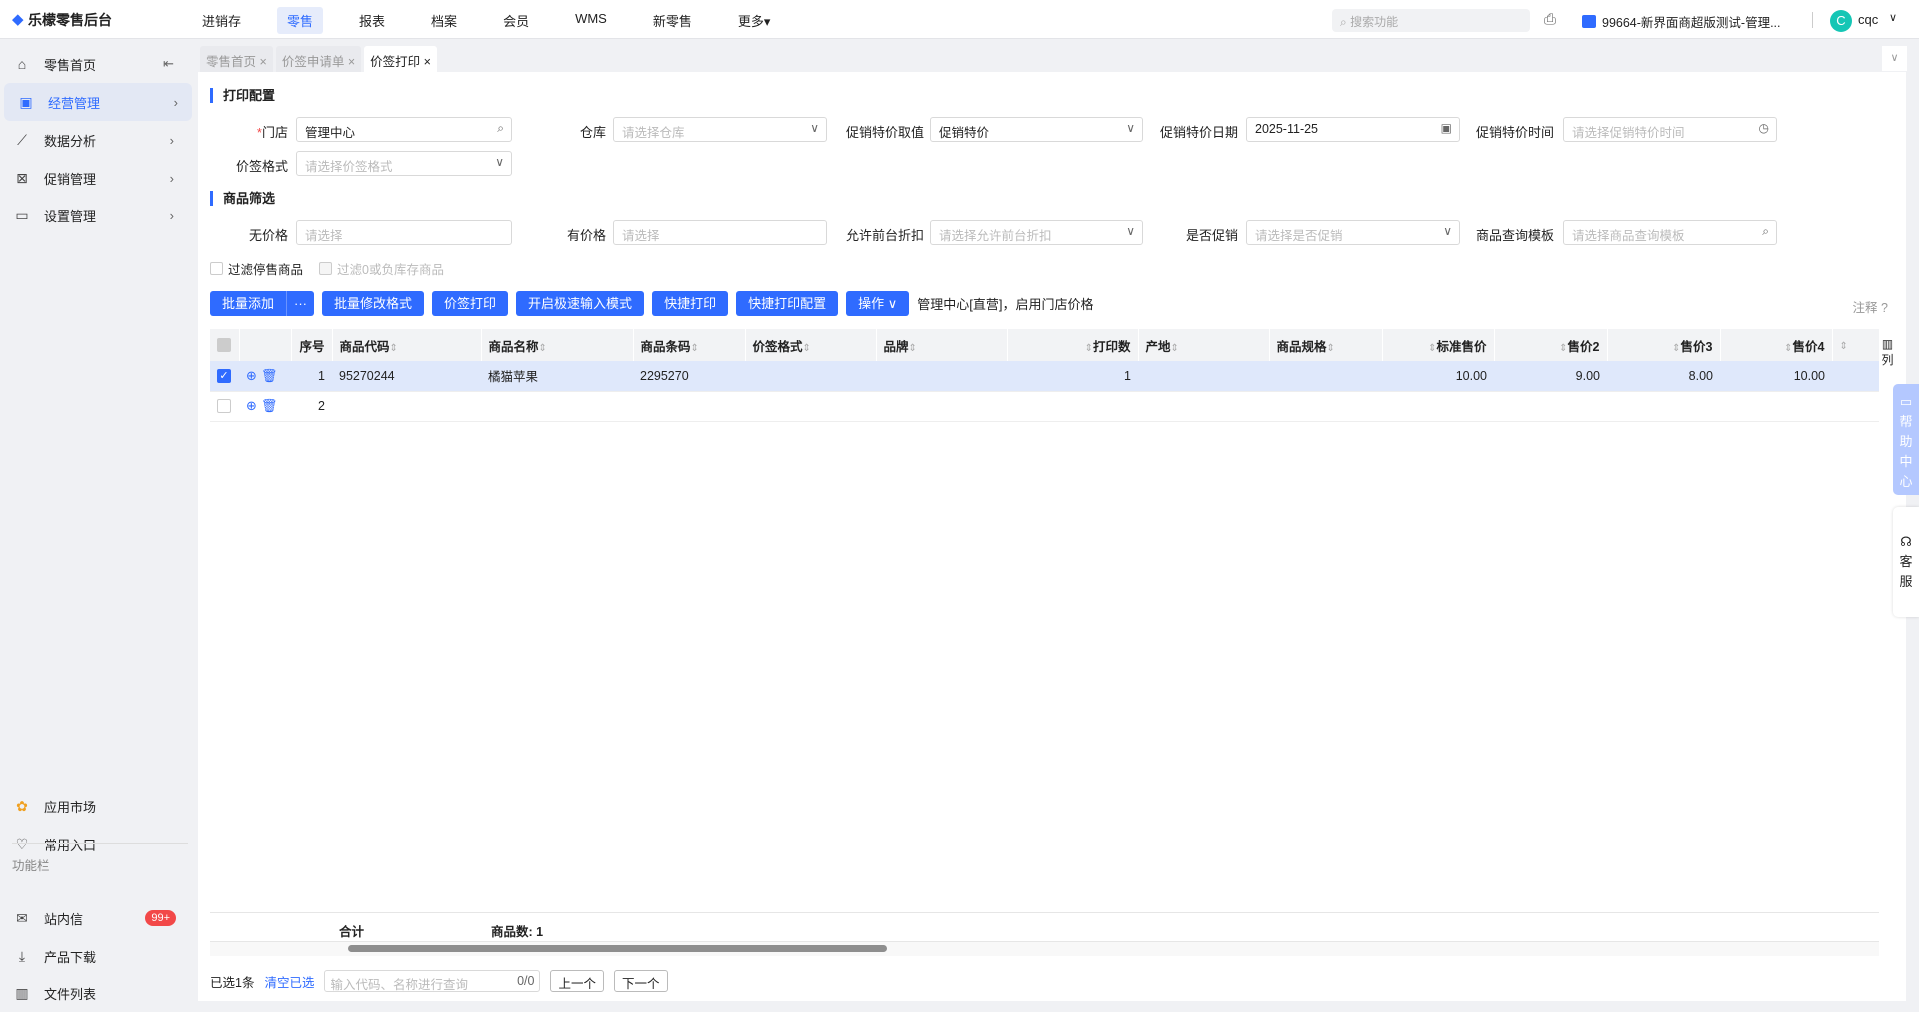 Image resolution: width=1919 pixels, height=1012 pixels. I want to click on sidebar-item-retail-home: ⌂ 零售首页 ⇤, so click(94, 64).